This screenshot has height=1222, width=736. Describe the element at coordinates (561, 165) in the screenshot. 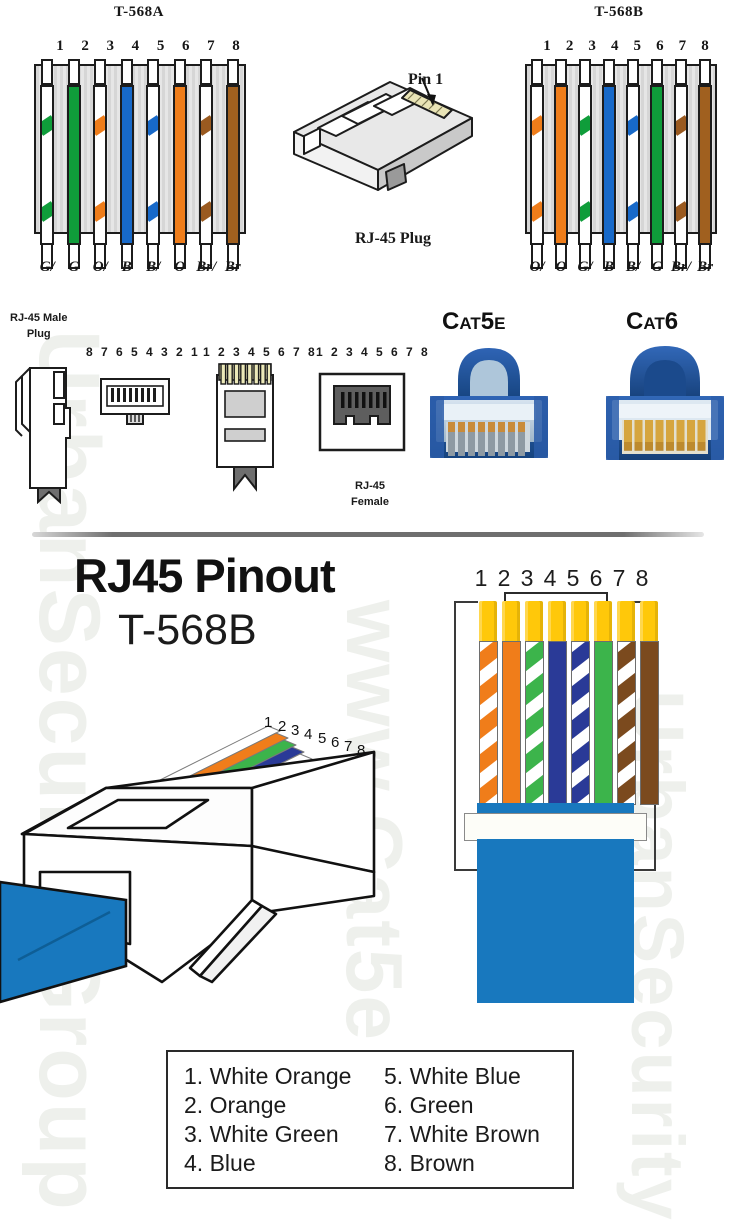

I see `wire-orange` at that location.